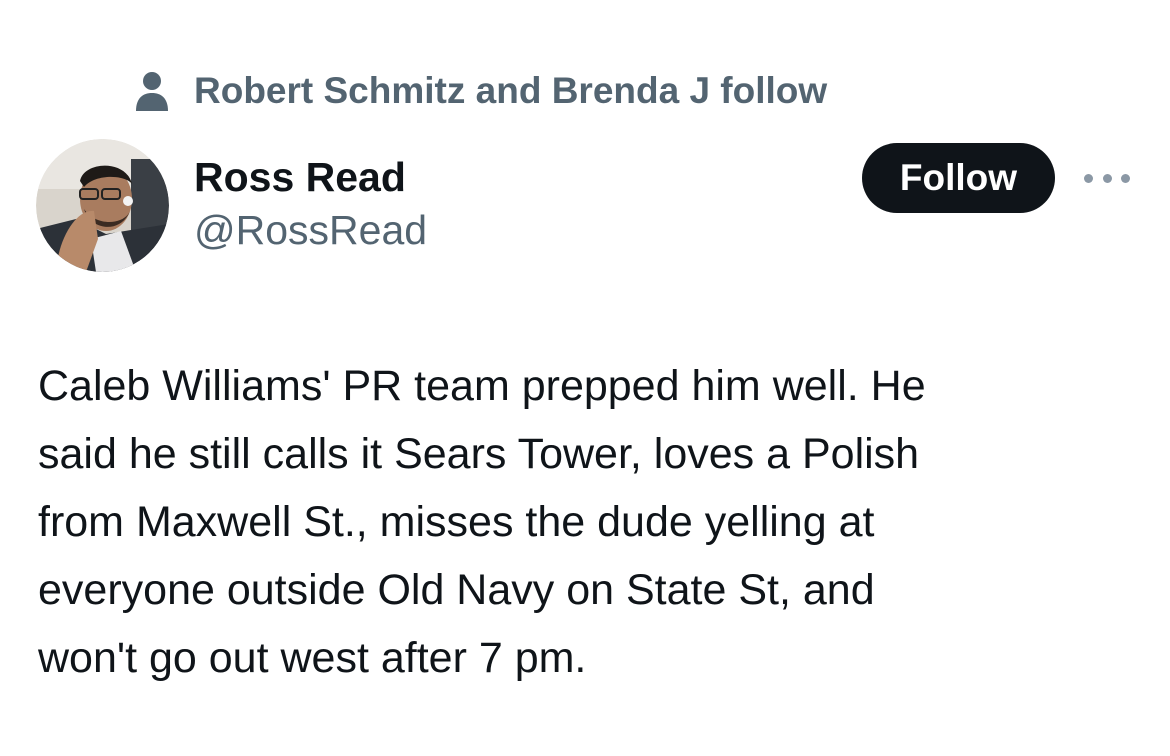 This screenshot has height=756, width=1170. I want to click on more-horizontal-icon, so click(1107, 178).